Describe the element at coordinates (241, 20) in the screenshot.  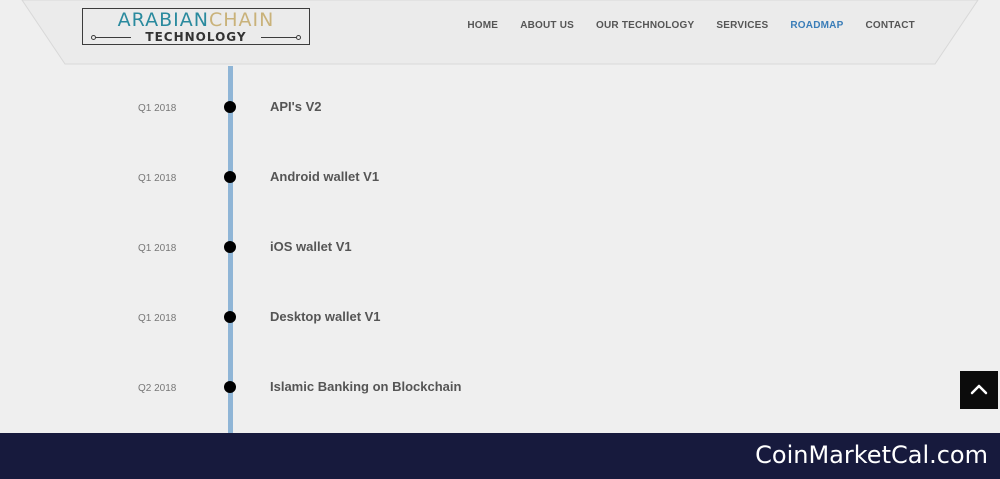
I see `logo-word-chain: CHAIN` at that location.